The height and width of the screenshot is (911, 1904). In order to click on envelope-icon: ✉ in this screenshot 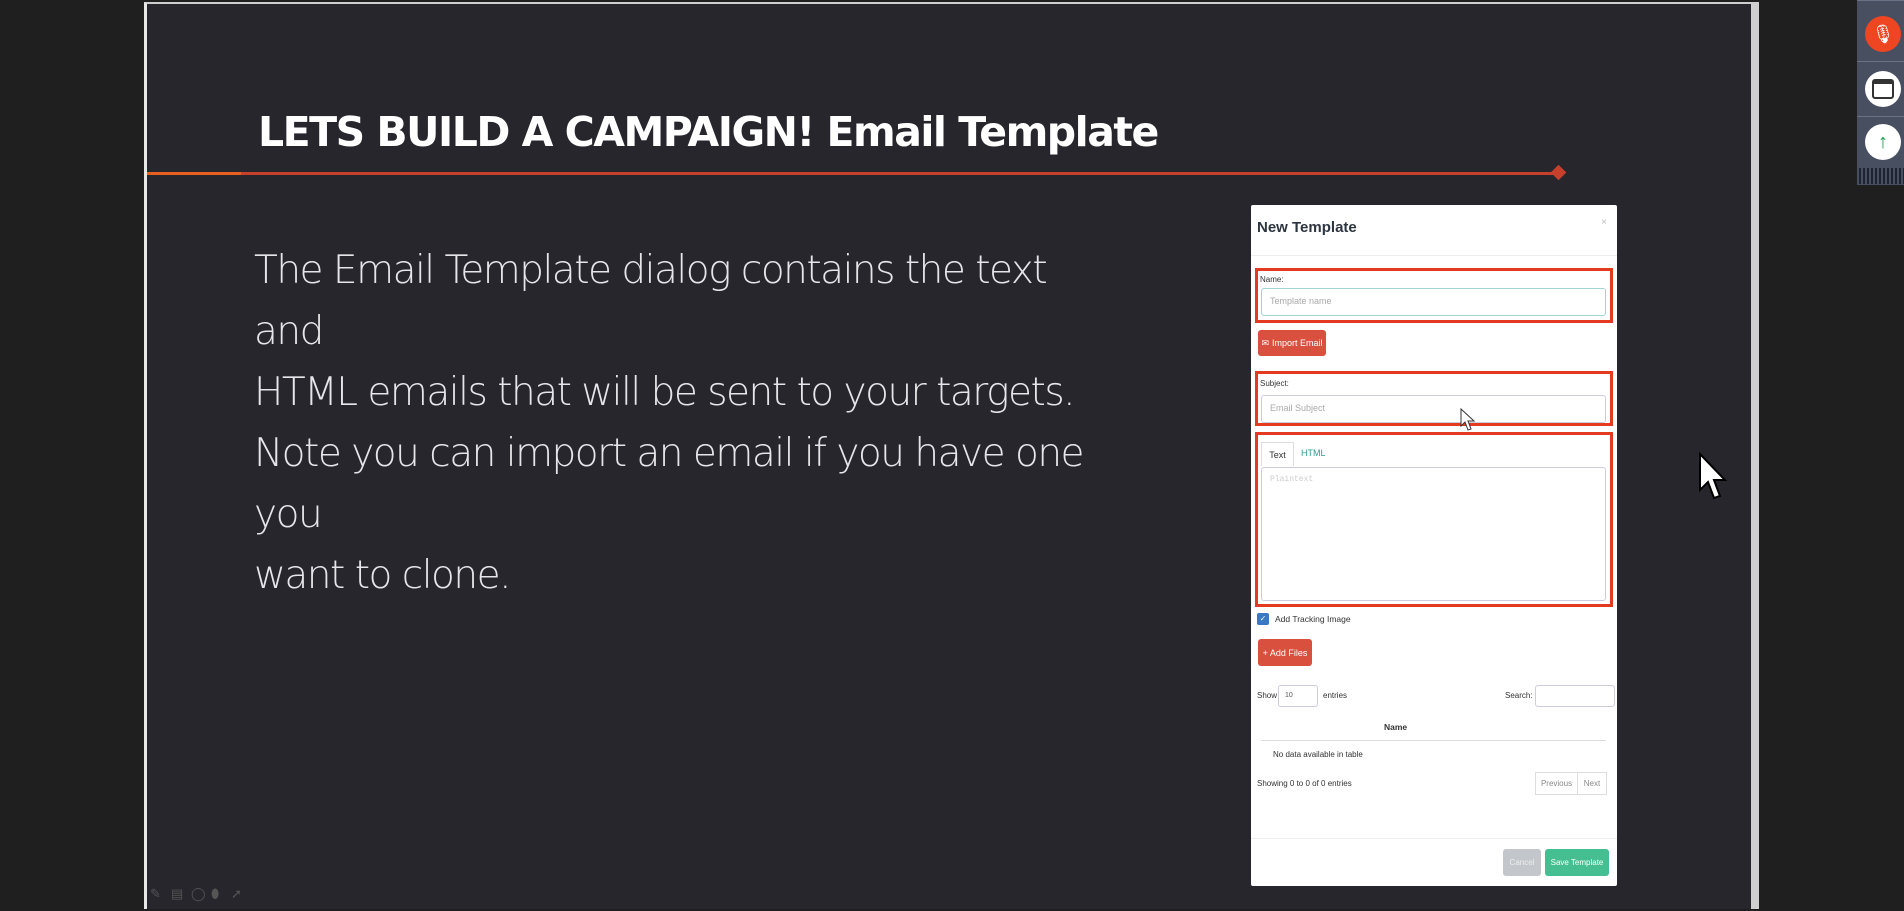, I will do `click(1265, 342)`.